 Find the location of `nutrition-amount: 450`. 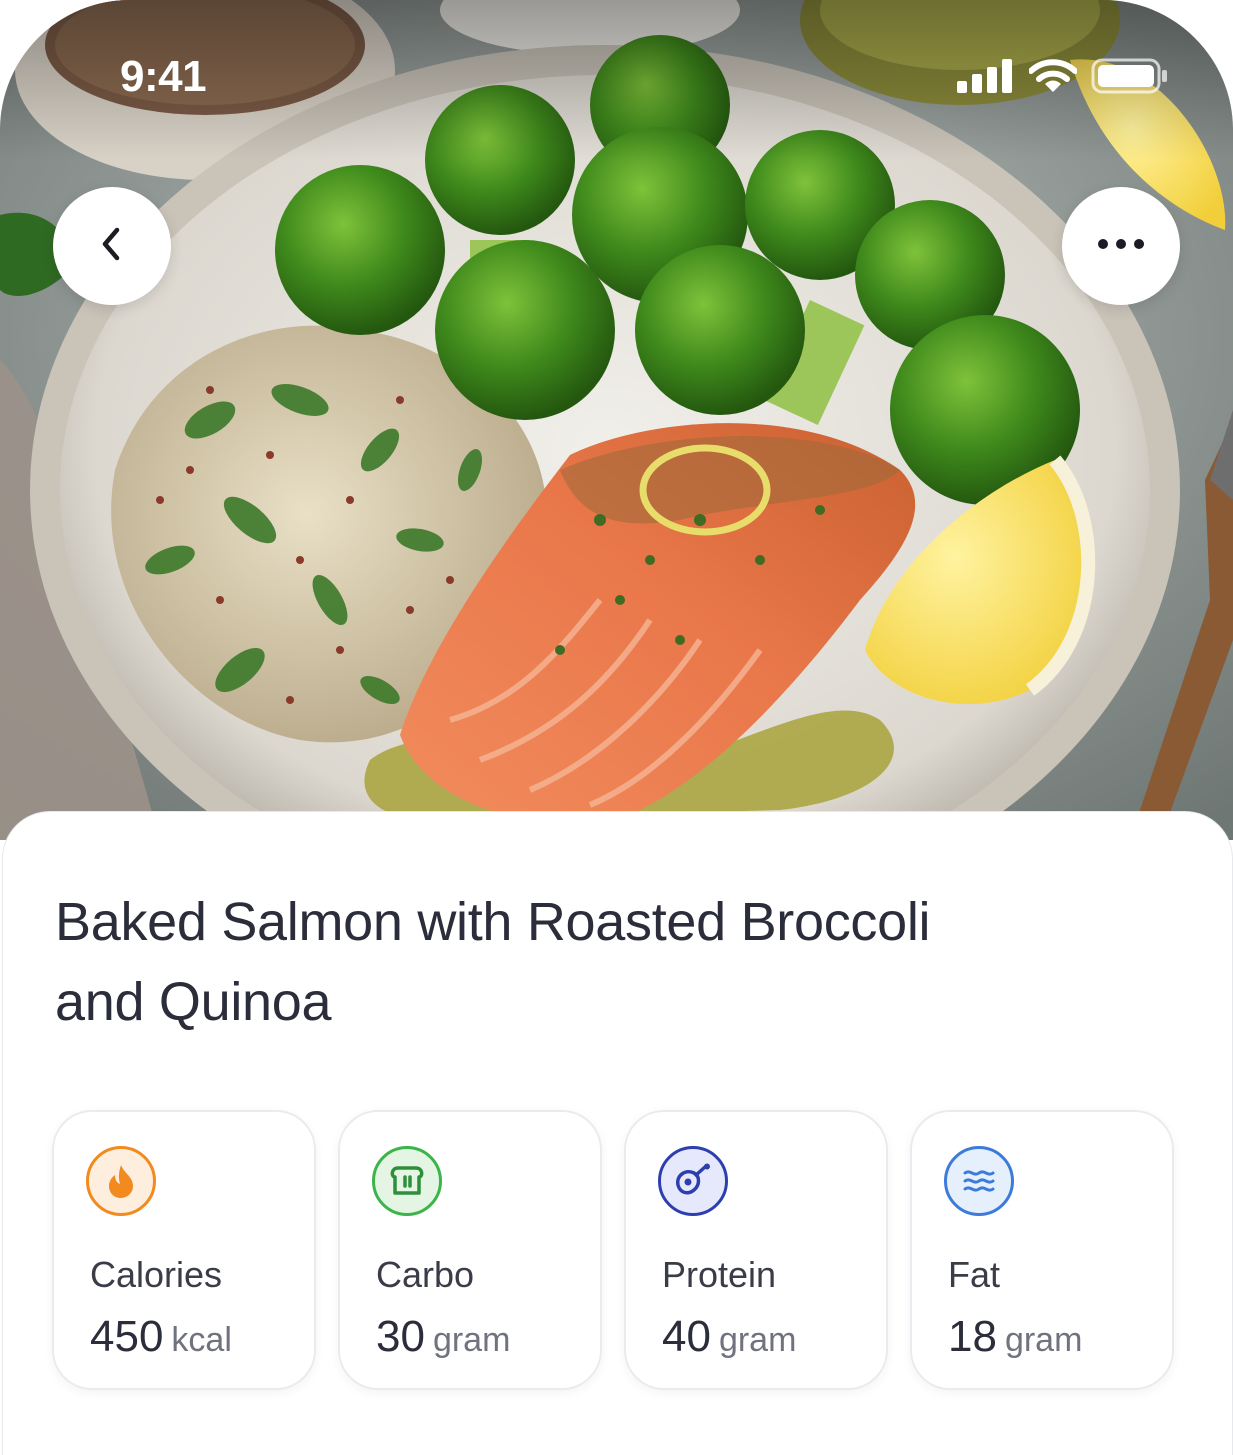

nutrition-amount: 450 is located at coordinates (127, 1336).